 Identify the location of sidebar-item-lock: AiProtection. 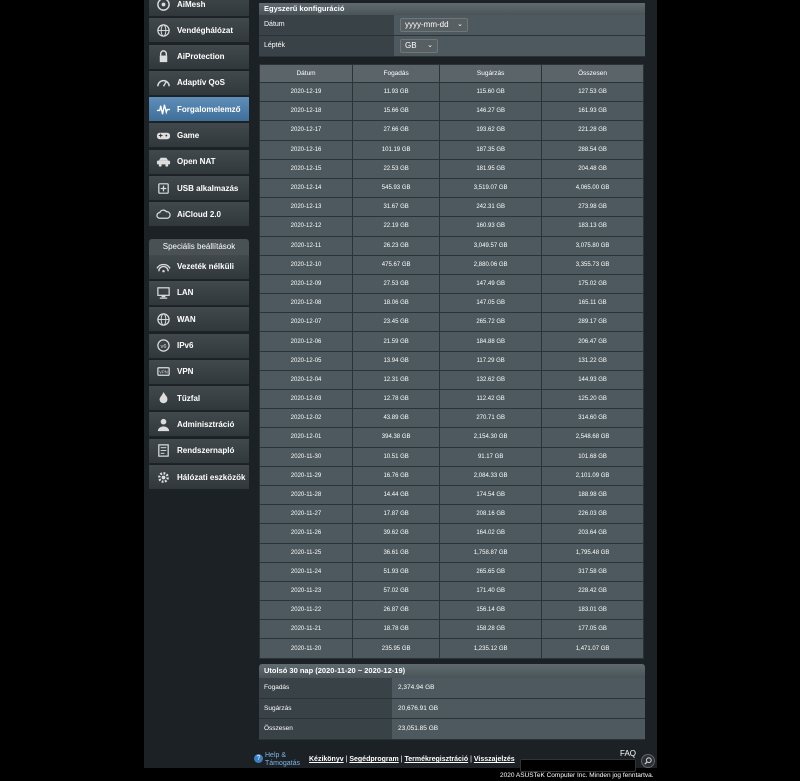
(199, 57).